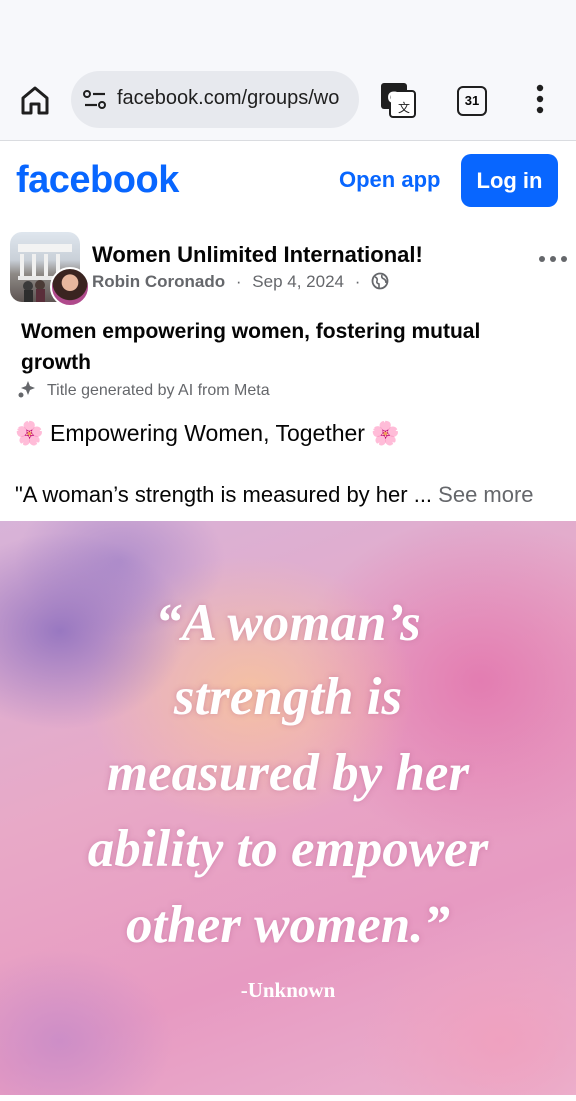 The width and height of the screenshot is (576, 1101). Describe the element at coordinates (35, 100) in the screenshot. I see `home-icon` at that location.